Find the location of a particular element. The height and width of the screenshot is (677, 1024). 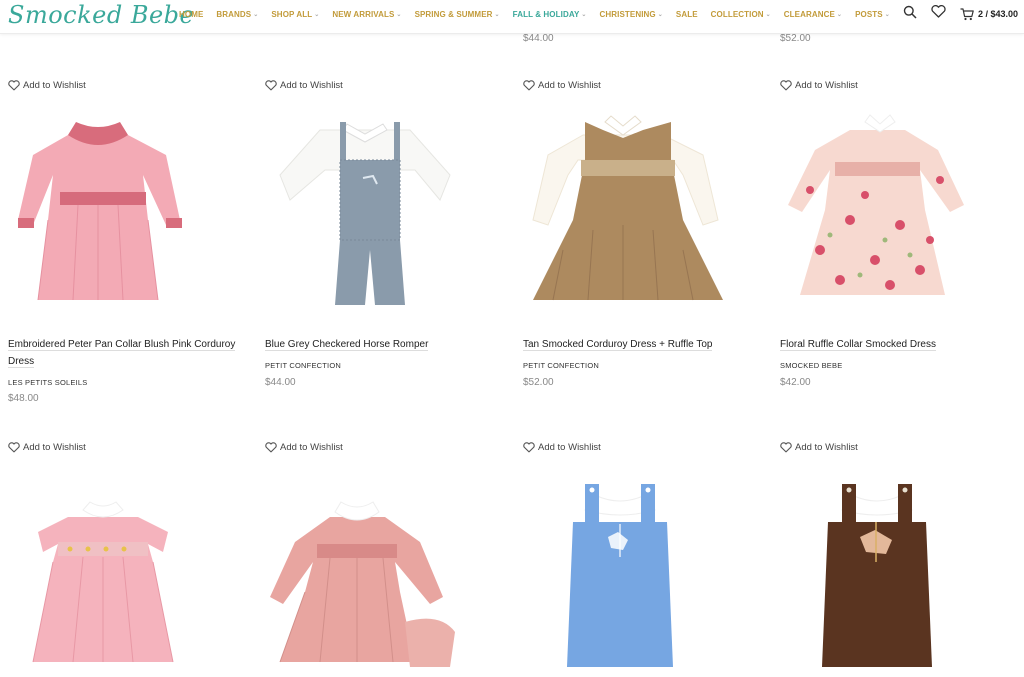

cart-button: 2 / $43.00 is located at coordinates (989, 14).